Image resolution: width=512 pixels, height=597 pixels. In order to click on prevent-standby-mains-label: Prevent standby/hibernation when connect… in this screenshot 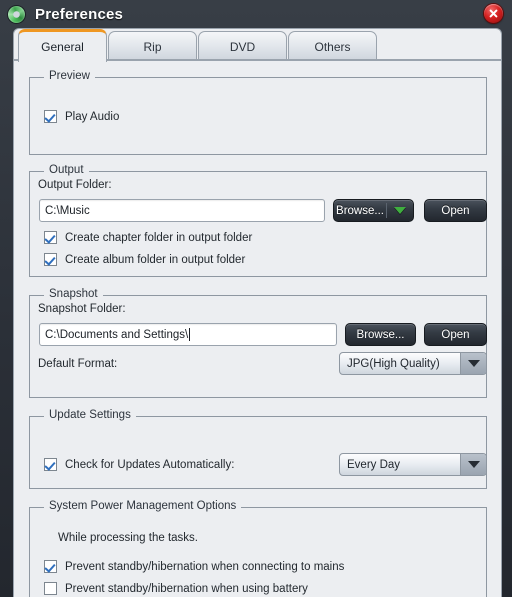, I will do `click(205, 566)`.